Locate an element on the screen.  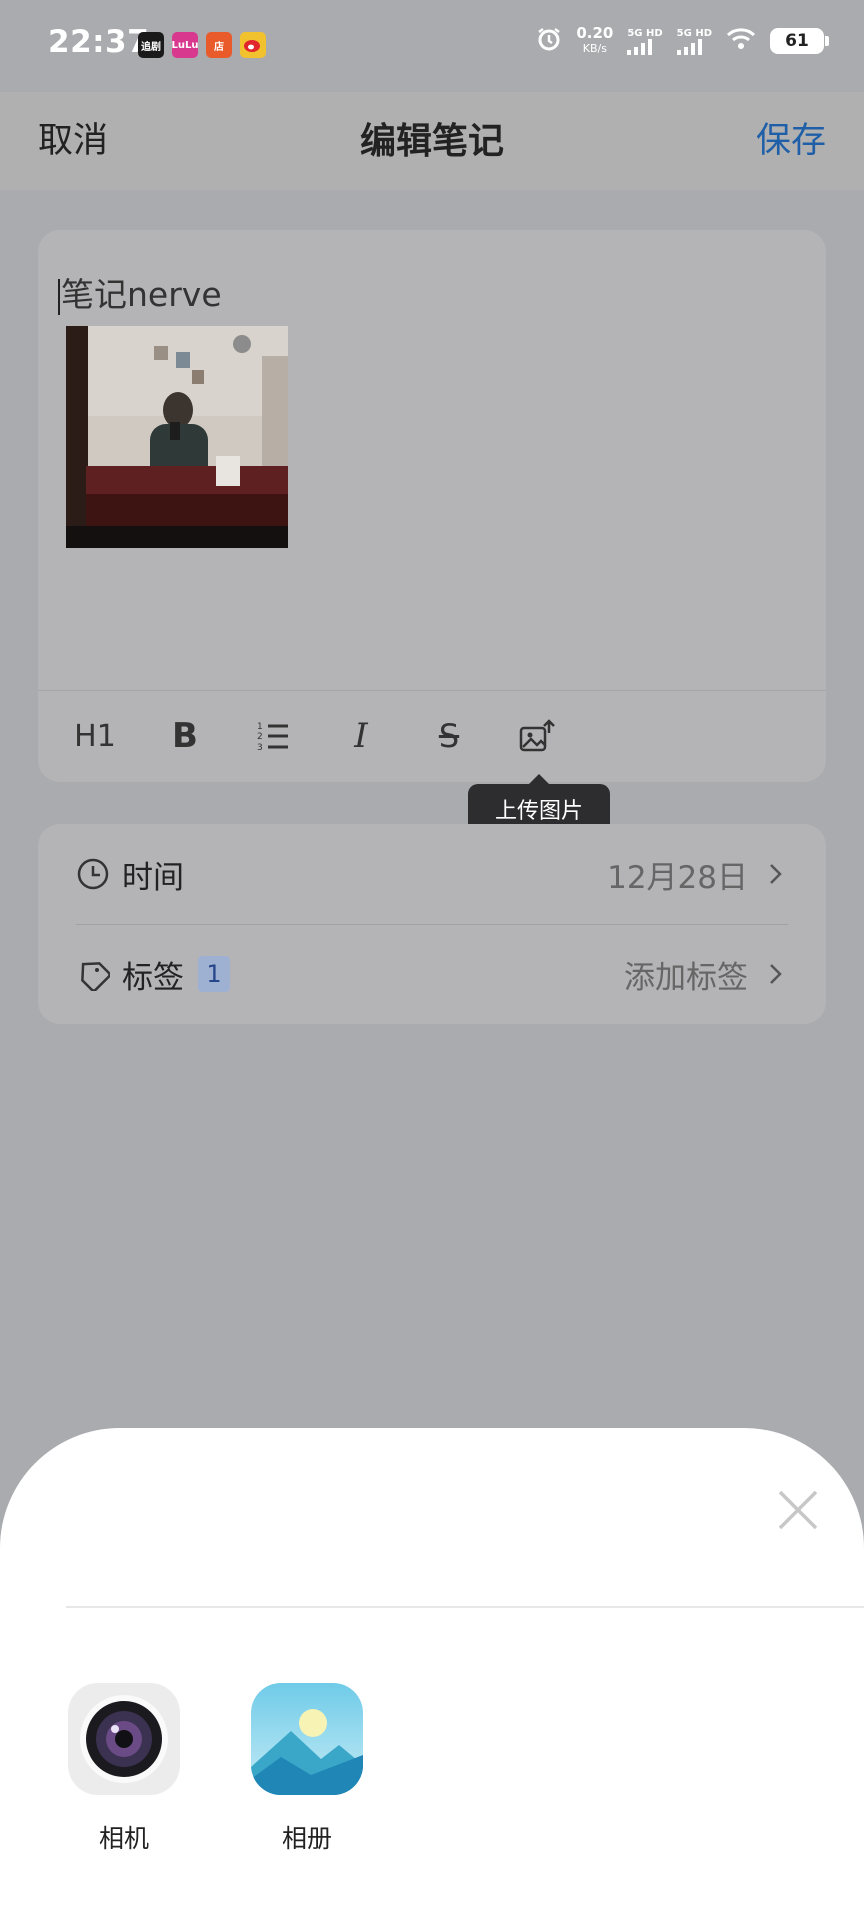
camera-option: 相机 is located at coordinates (124, 1769).